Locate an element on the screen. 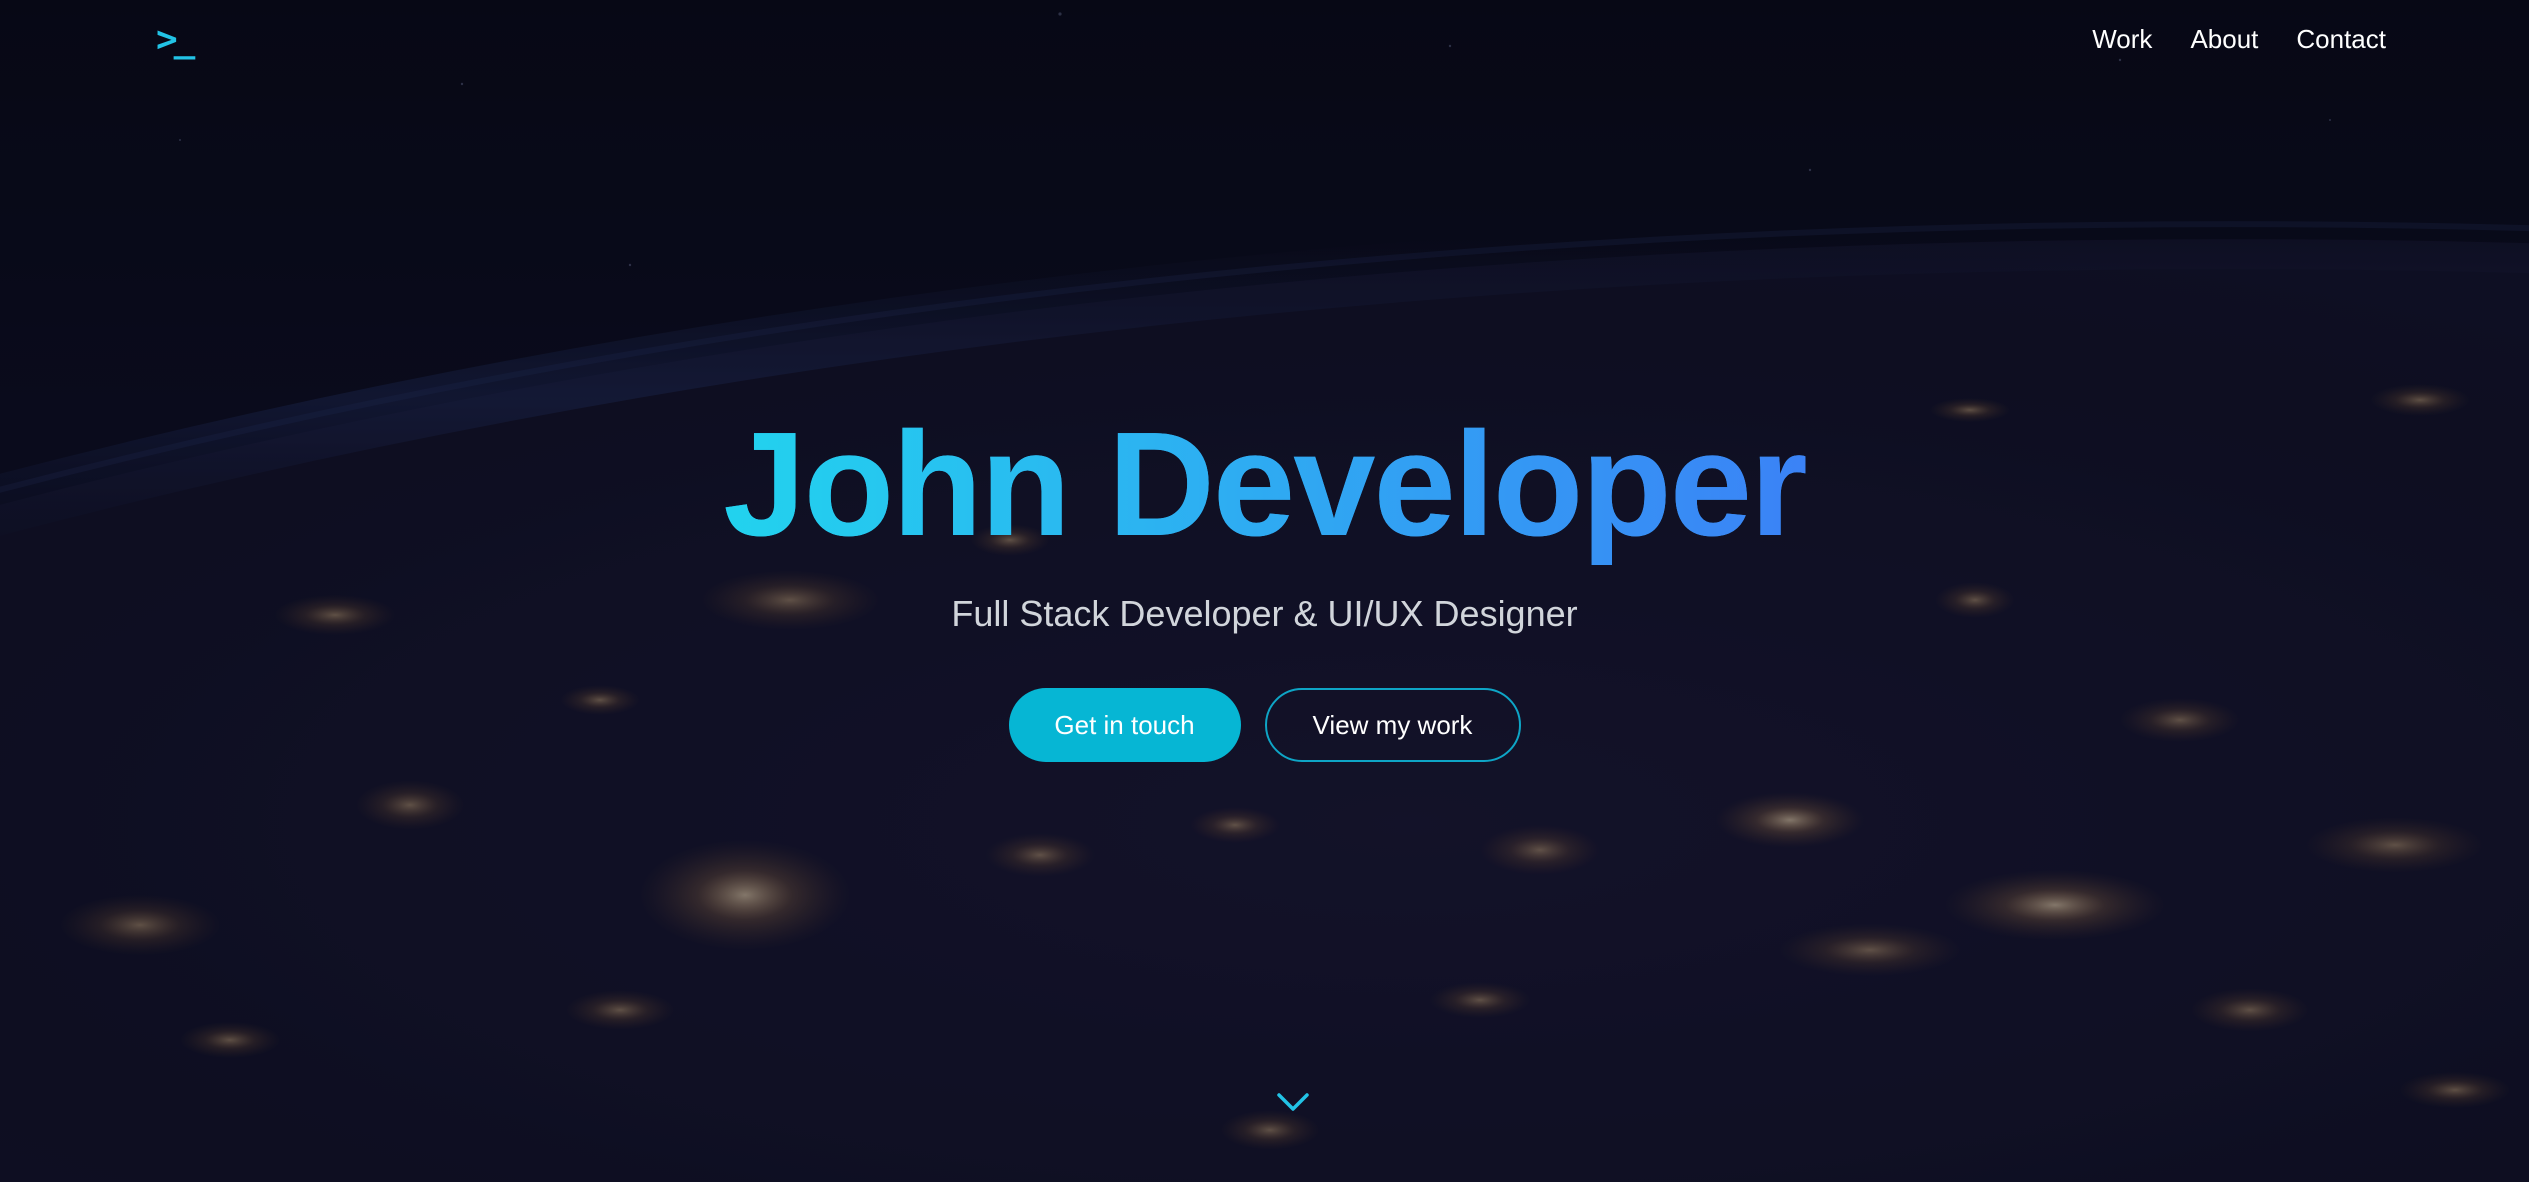 This screenshot has width=2529, height=1182. chevron-down-icon is located at coordinates (1293, 1102).